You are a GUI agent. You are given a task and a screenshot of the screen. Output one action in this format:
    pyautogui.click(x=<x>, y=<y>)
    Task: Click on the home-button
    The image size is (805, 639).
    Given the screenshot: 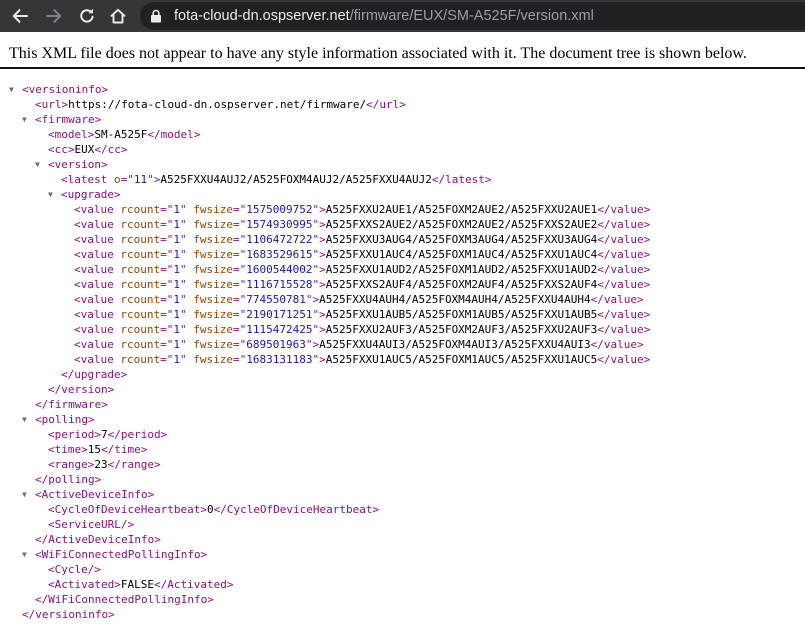 What is the action you would take?
    pyautogui.click(x=118, y=16)
    